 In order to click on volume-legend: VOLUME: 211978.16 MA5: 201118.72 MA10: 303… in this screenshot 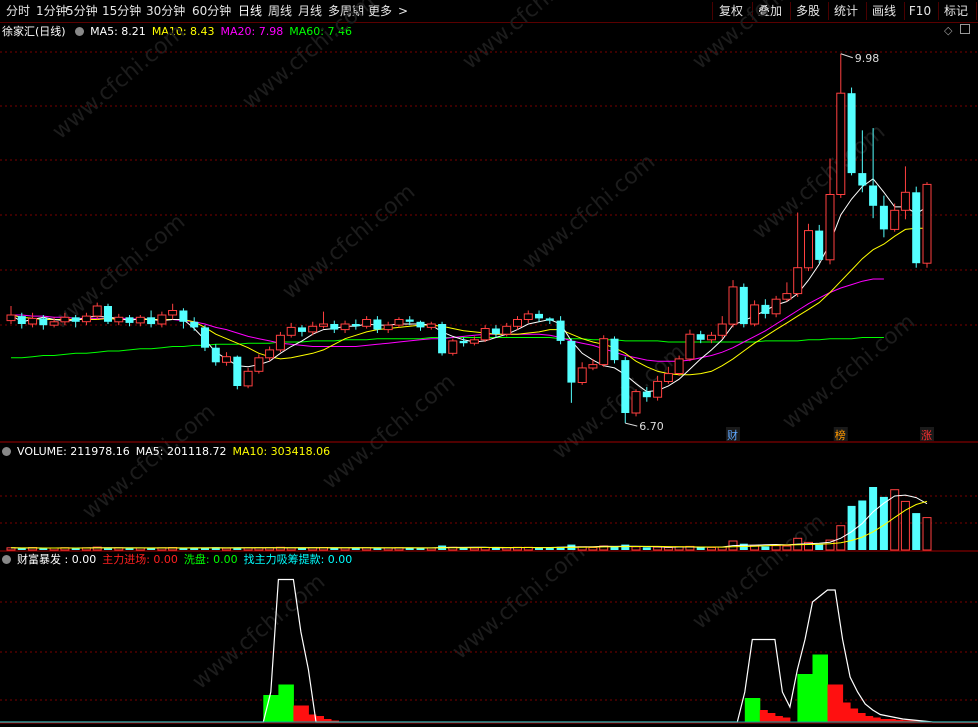, I will do `click(172, 452)`.